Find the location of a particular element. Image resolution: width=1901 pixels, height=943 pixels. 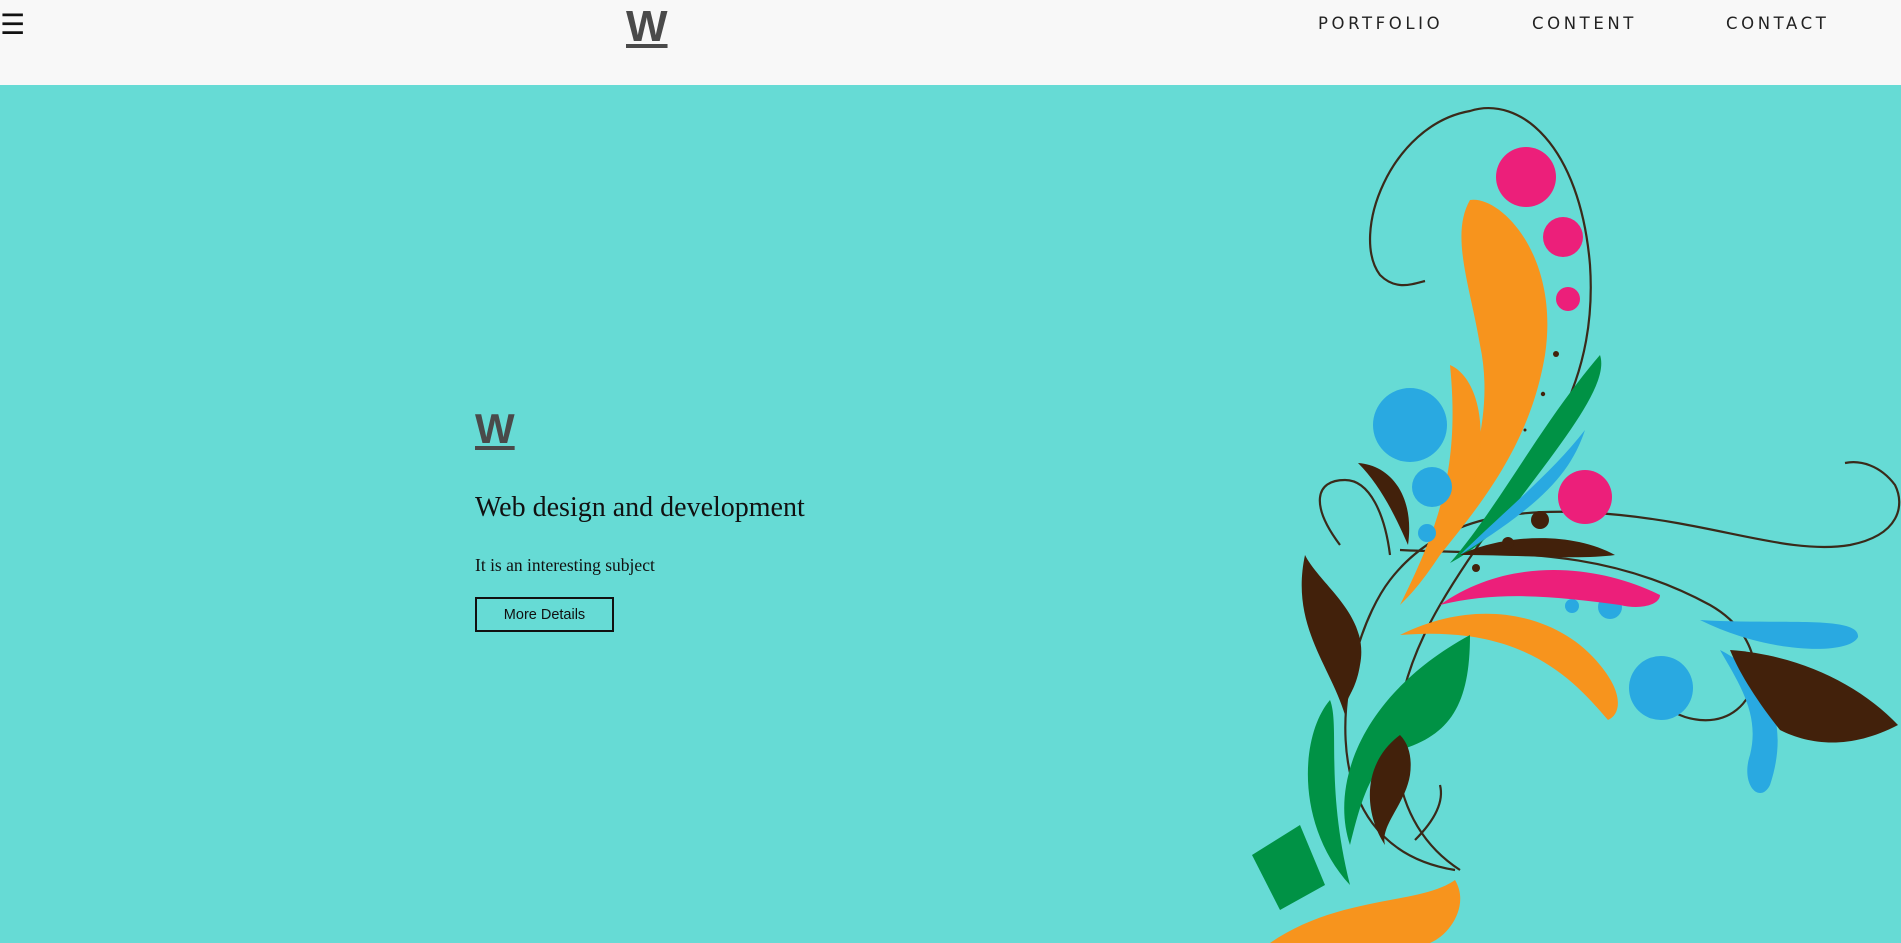

hero-logo: W is located at coordinates (495, 428).